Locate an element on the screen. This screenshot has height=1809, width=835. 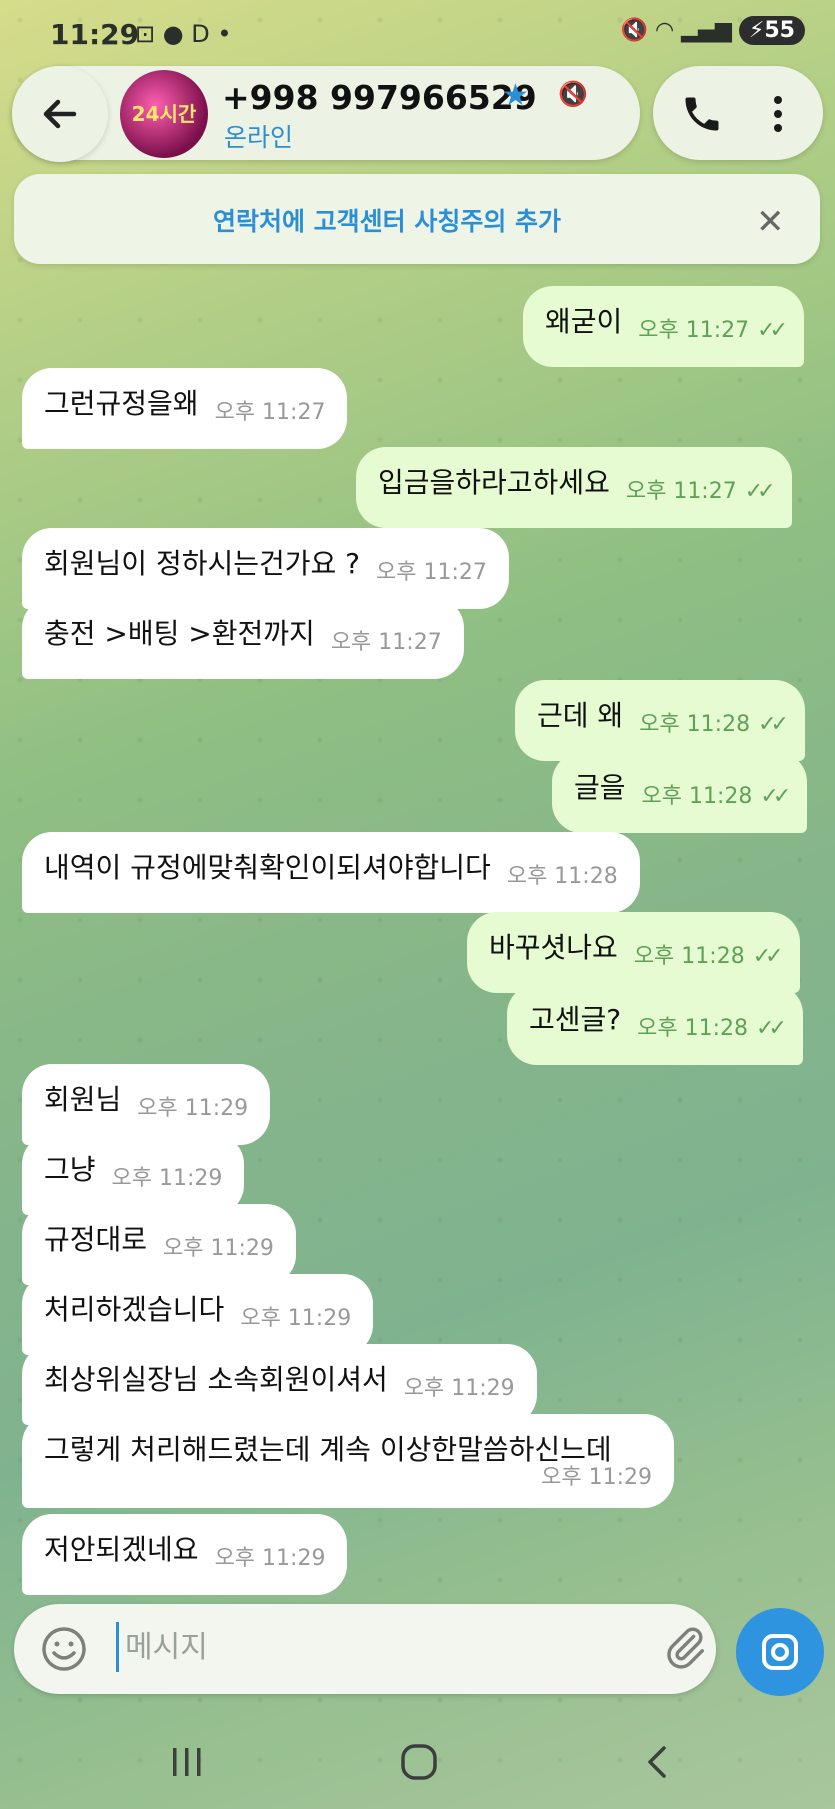
nav-back-icon is located at coordinates (657, 1762).